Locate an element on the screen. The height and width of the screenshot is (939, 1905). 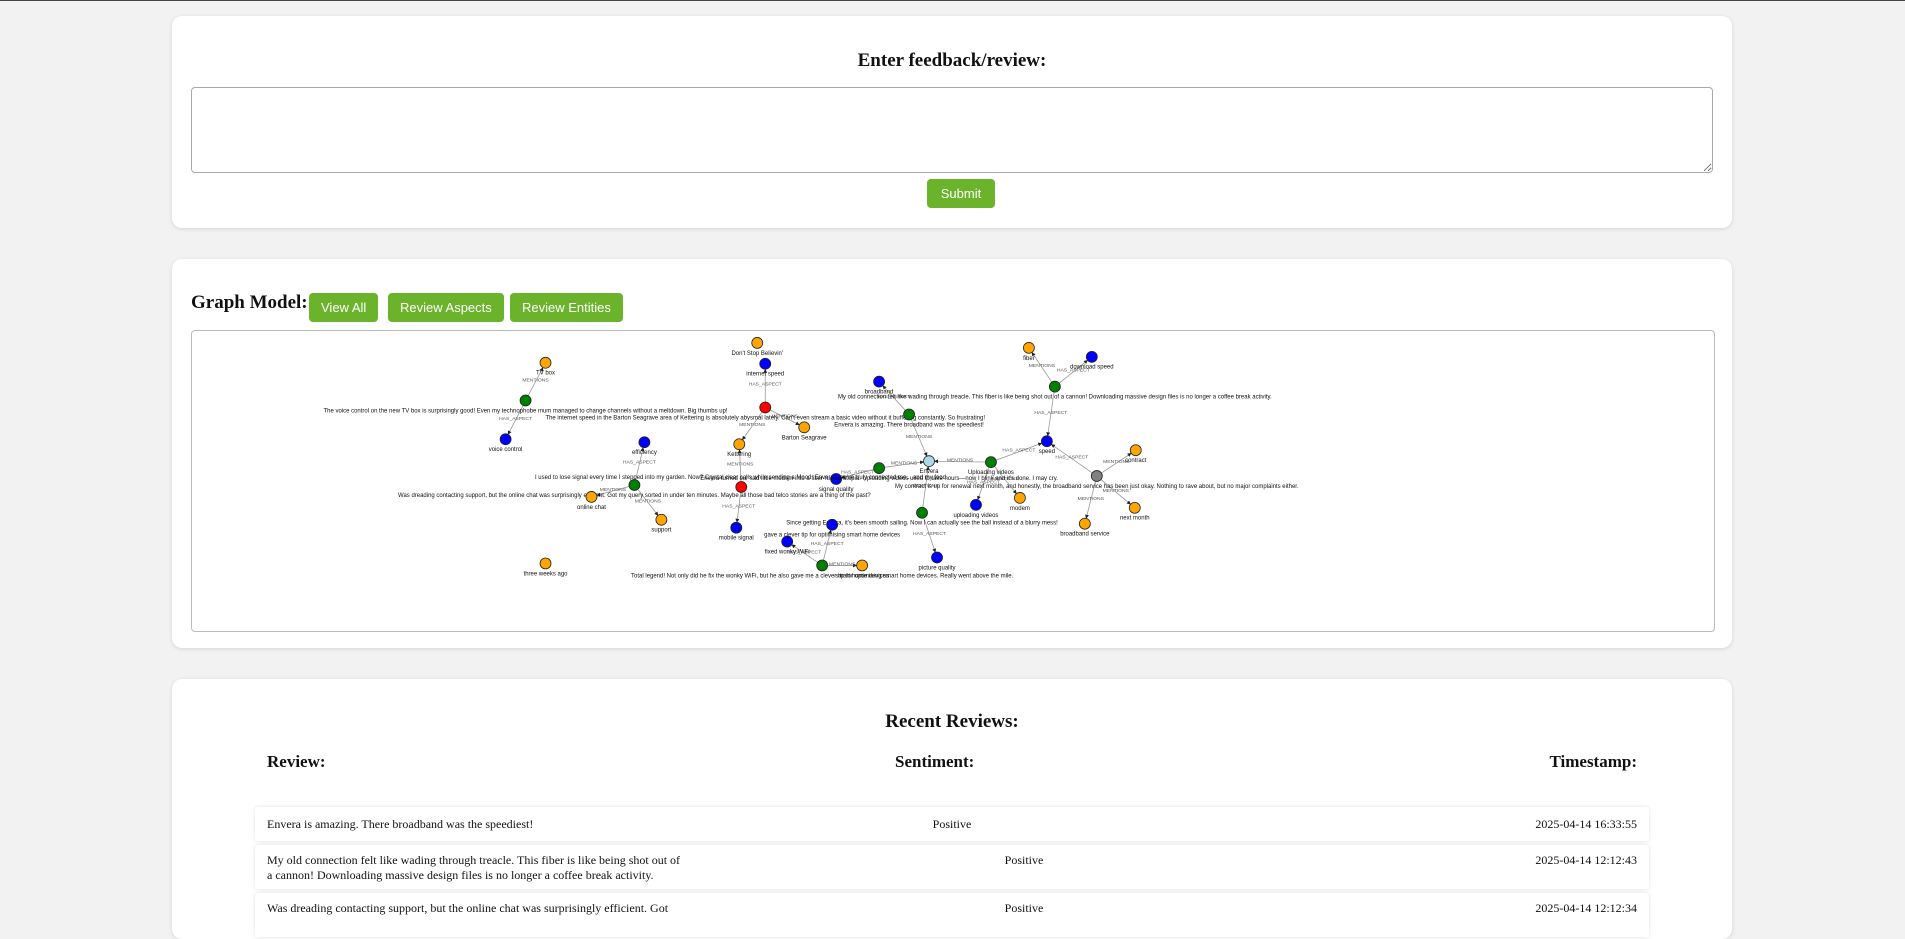
graph-node-entity: fiber is located at coordinates (1029, 352).